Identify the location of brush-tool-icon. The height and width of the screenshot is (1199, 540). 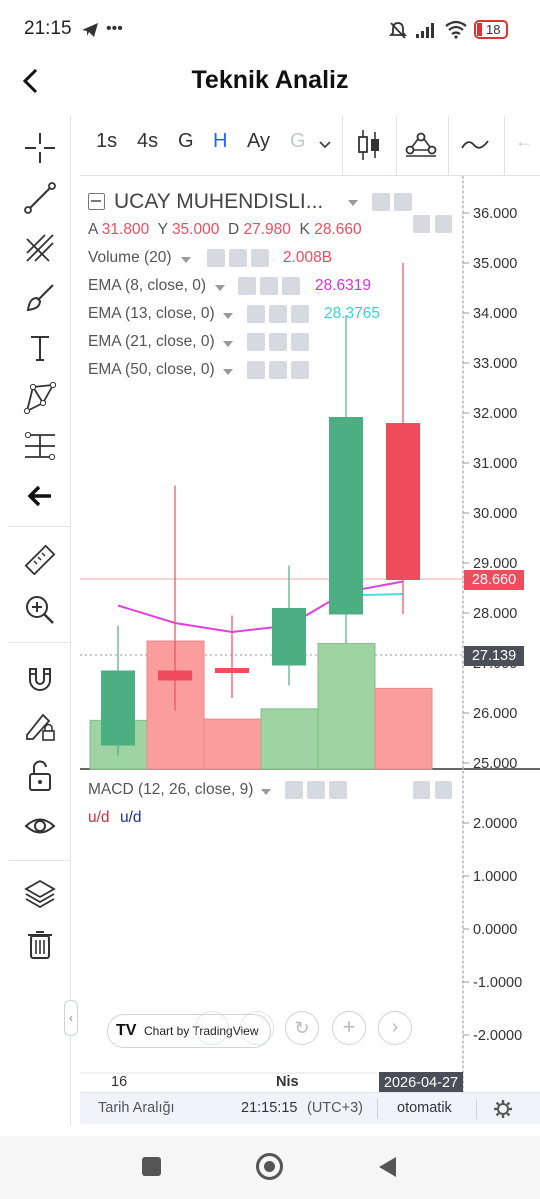
(40, 298).